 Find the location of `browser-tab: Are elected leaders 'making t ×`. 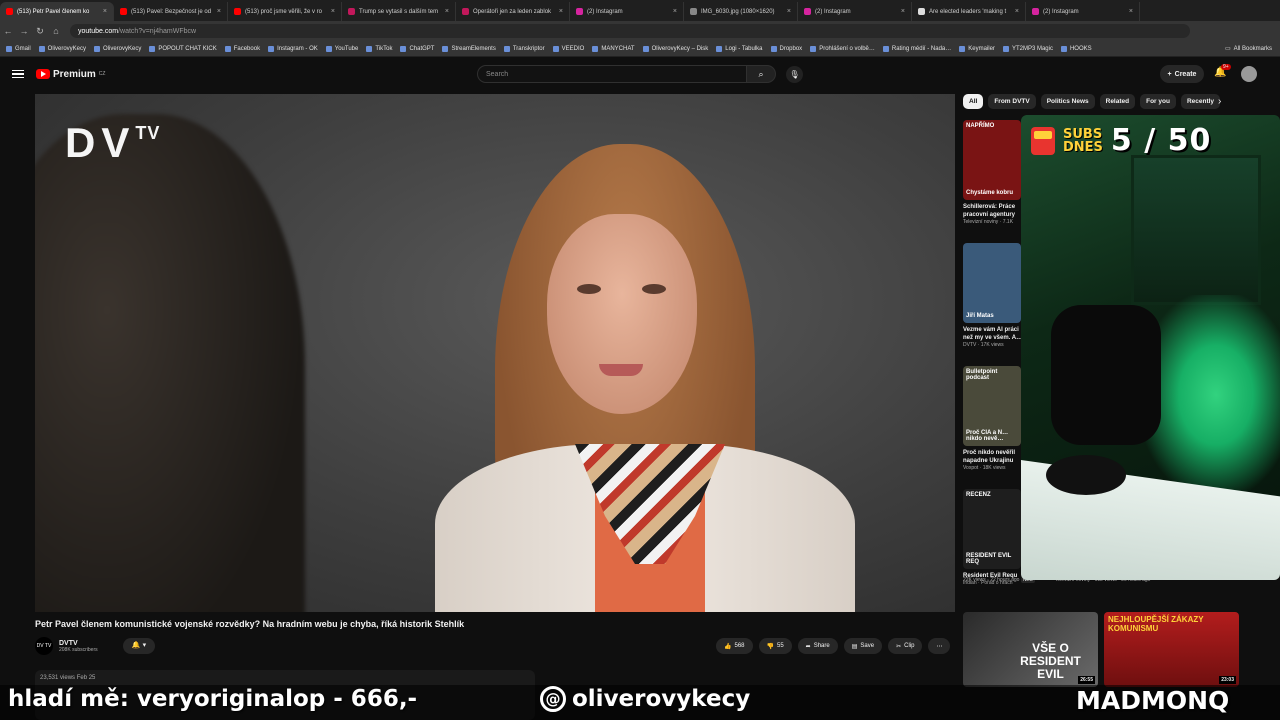

browser-tab: Are elected leaders 'making t × is located at coordinates (969, 11).